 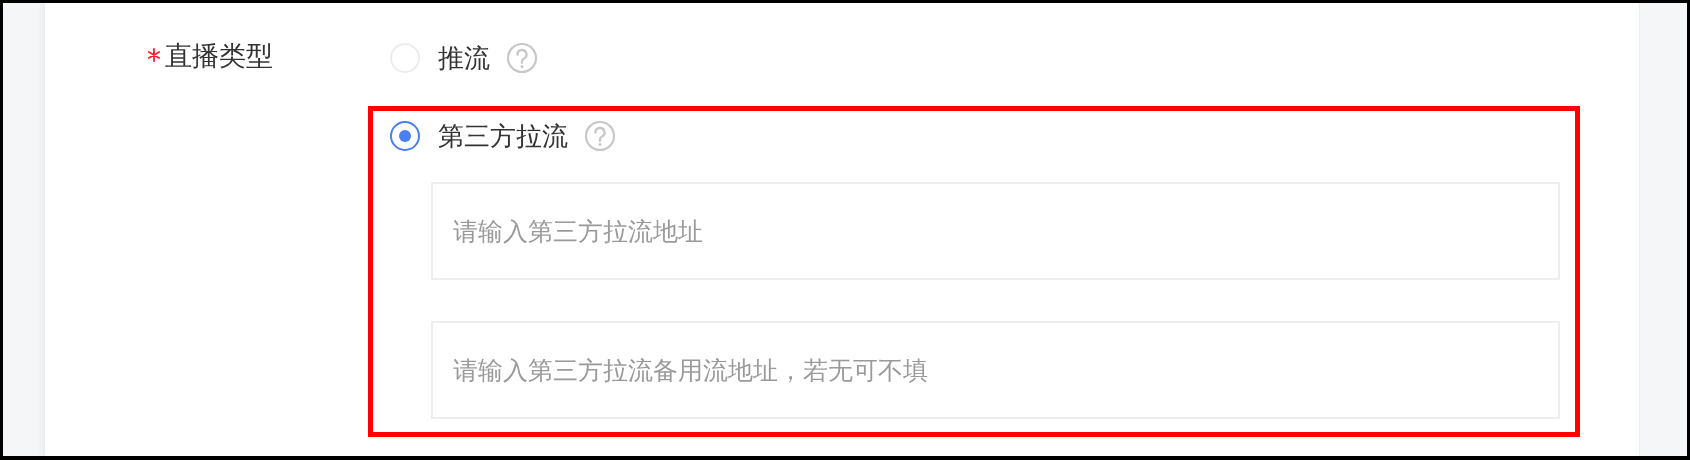 What do you see at coordinates (405, 136) in the screenshot?
I see `radio-button` at bounding box center [405, 136].